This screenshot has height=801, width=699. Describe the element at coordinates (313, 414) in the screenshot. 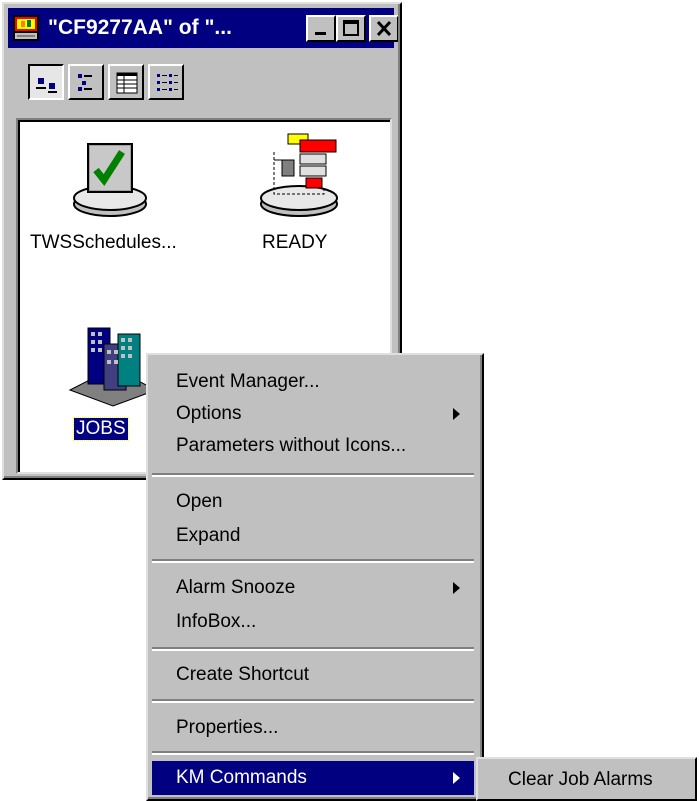

I see `menu-item-options: Options` at that location.